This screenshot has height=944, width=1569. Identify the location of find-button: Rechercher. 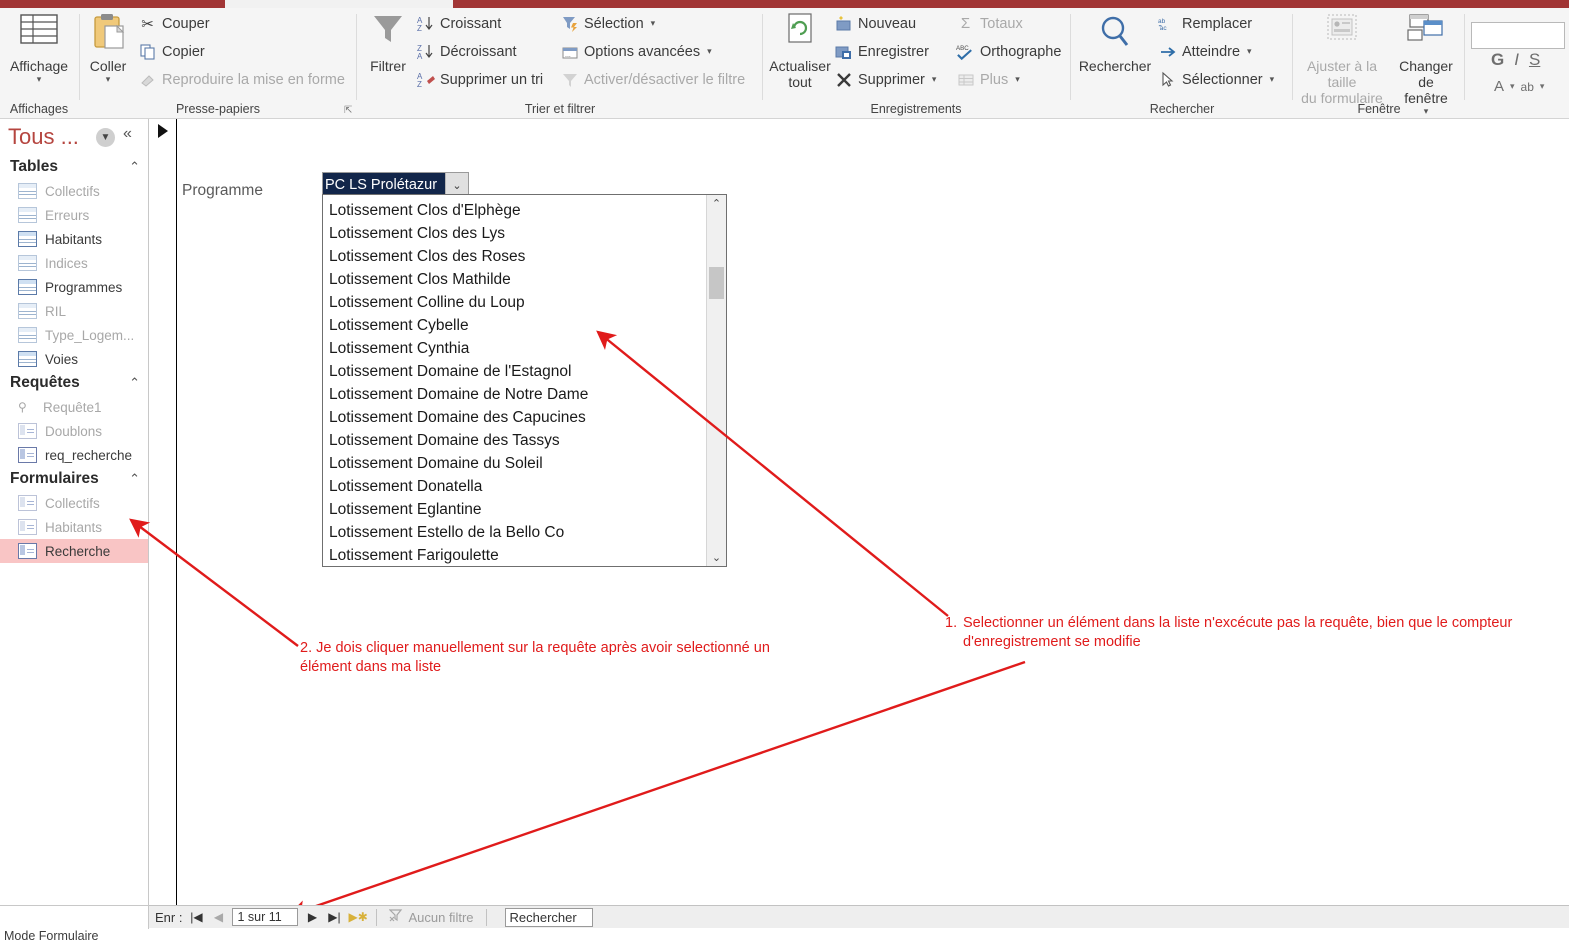
(1115, 43).